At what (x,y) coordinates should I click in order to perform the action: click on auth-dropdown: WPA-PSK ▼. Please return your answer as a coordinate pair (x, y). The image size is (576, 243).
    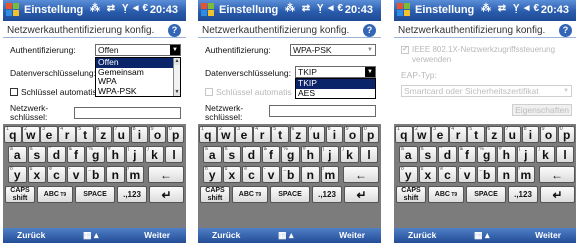
    Looking at the image, I should click on (333, 50).